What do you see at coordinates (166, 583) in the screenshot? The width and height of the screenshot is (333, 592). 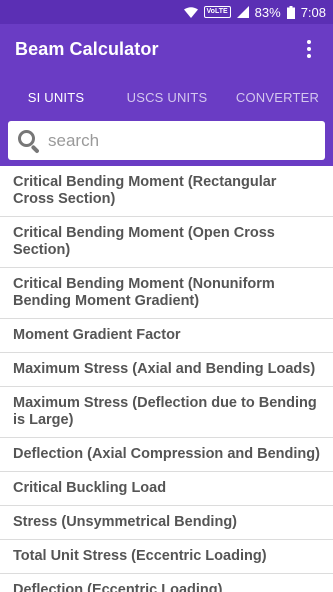 I see `list-item: Deflection (Eccentric Loading)` at bounding box center [166, 583].